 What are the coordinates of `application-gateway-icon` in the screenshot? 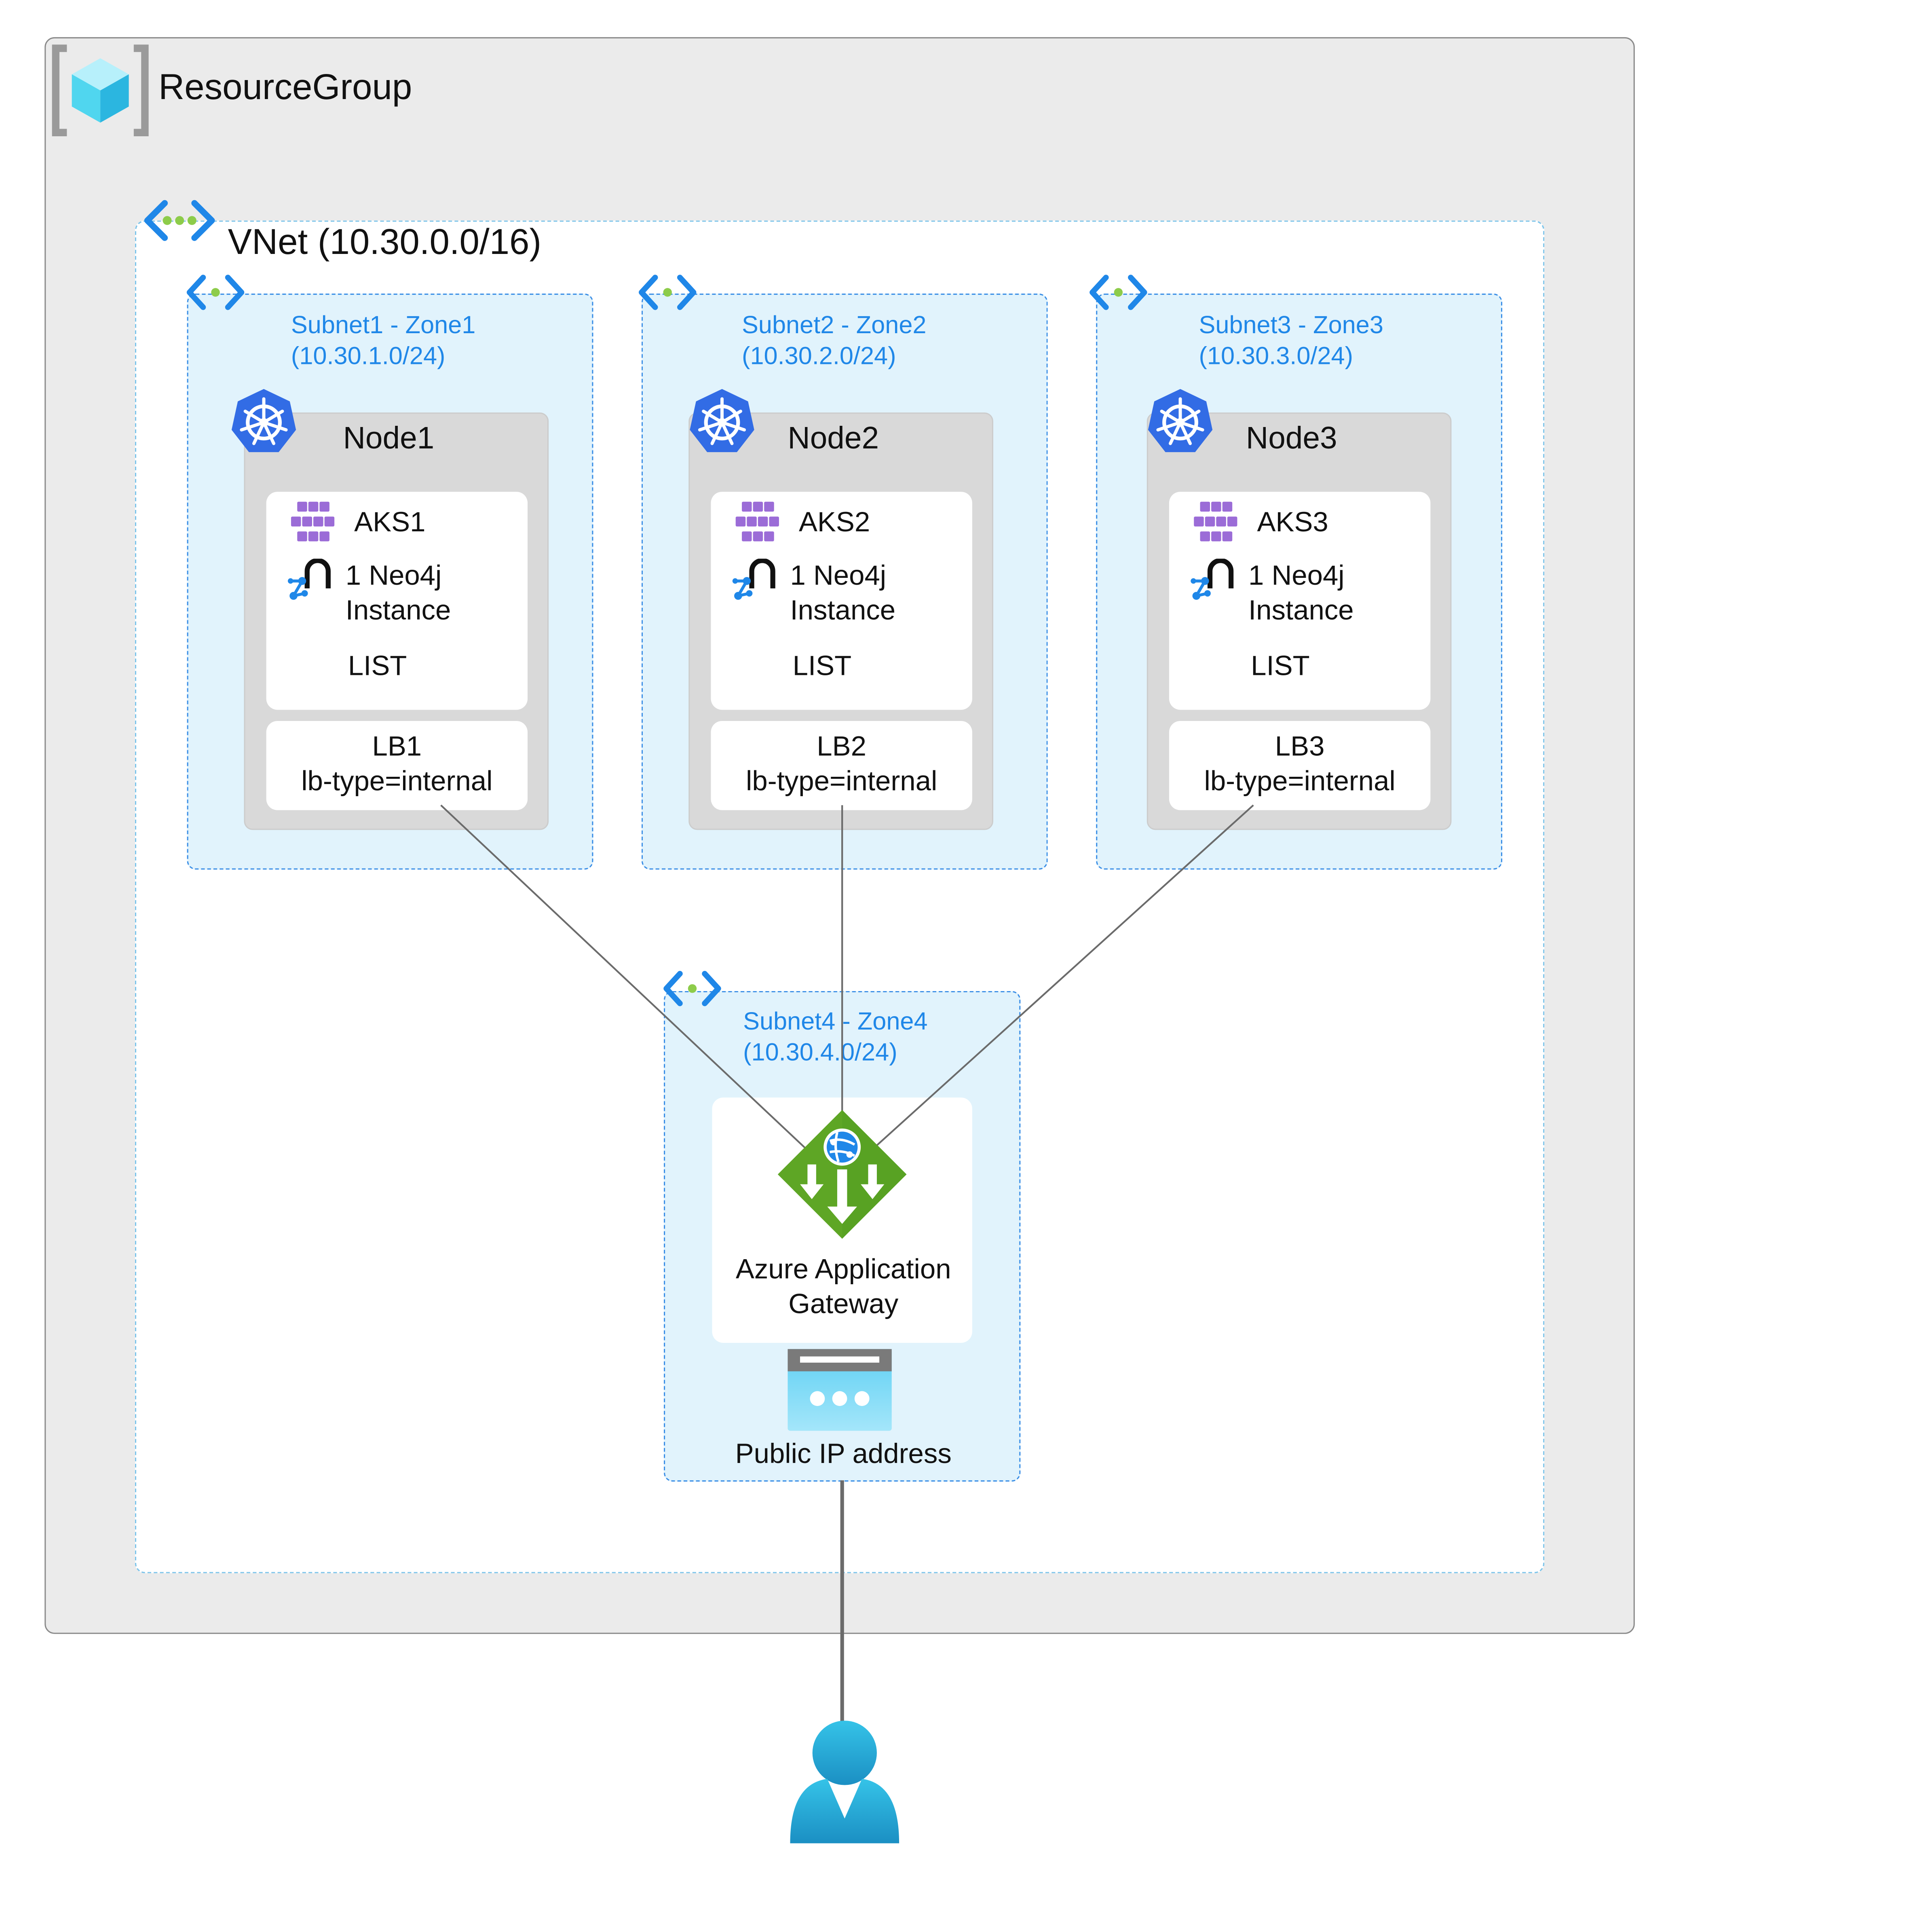 It's located at (842, 1174).